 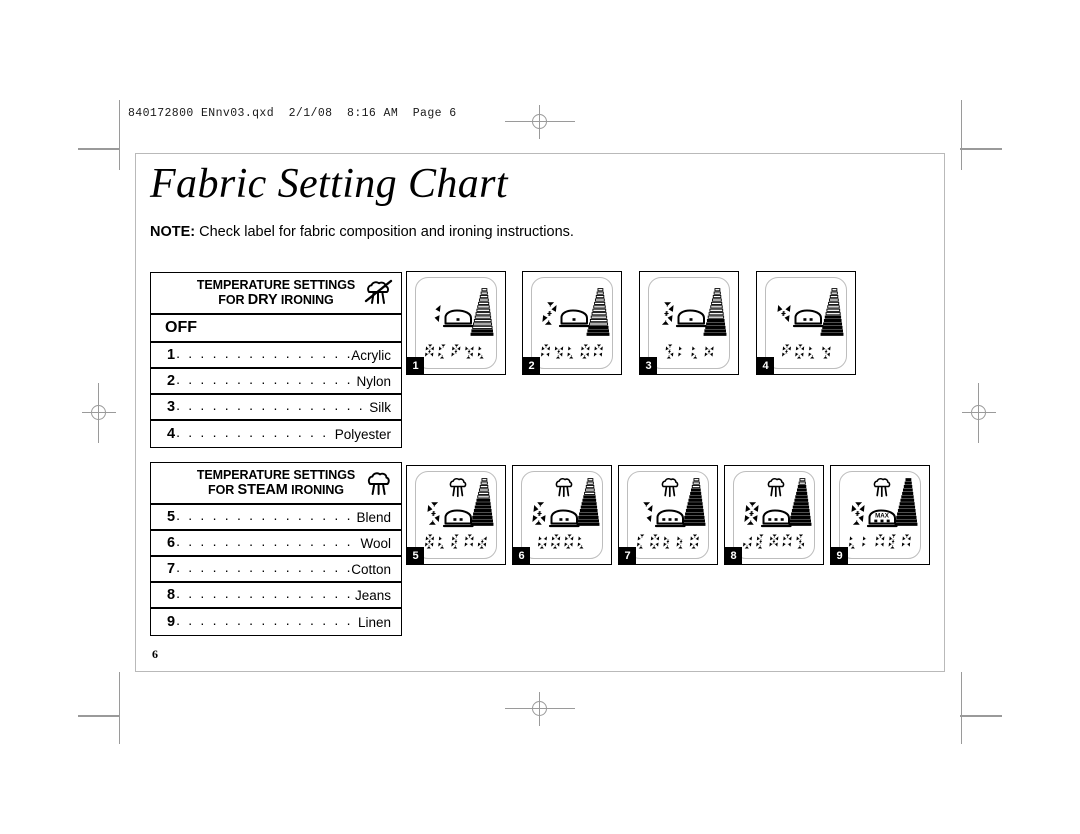 What do you see at coordinates (119, 708) in the screenshot?
I see `crop-mark-bottom-left-vertical` at bounding box center [119, 708].